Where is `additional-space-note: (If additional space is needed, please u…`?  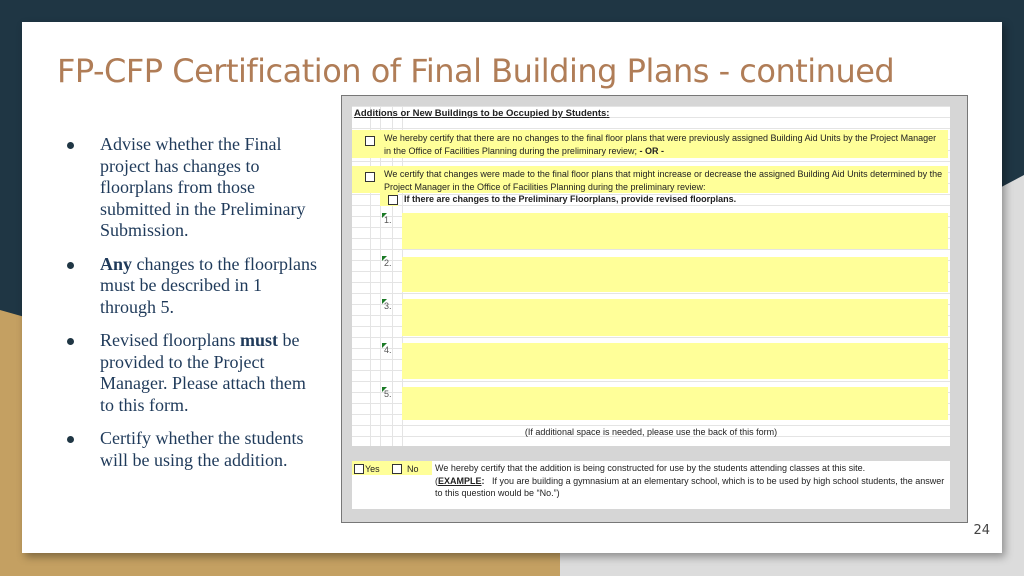
additional-space-note: (If additional space is needed, please u… is located at coordinates (651, 432).